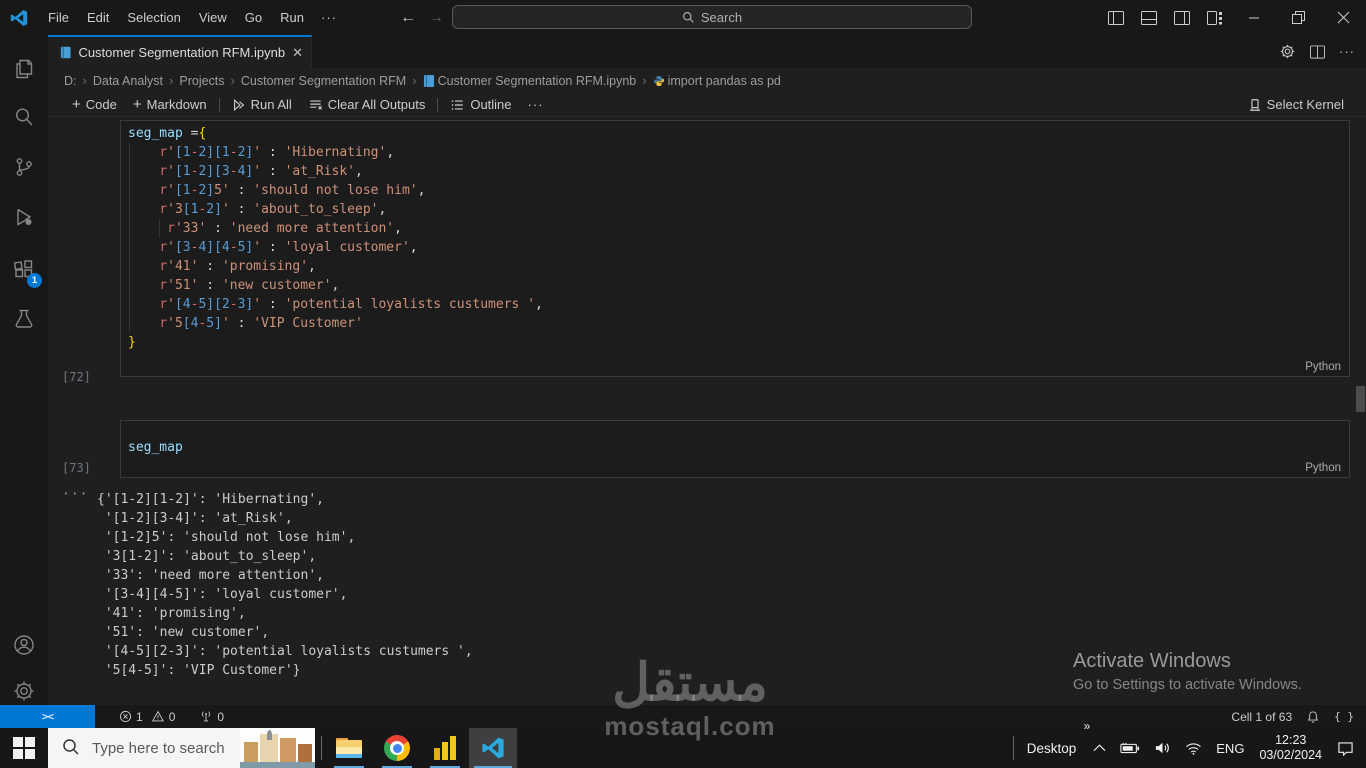 Image resolution: width=1366 pixels, height=768 pixels. Describe the element at coordinates (1193, 748) in the screenshot. I see `wifi-icon` at that location.